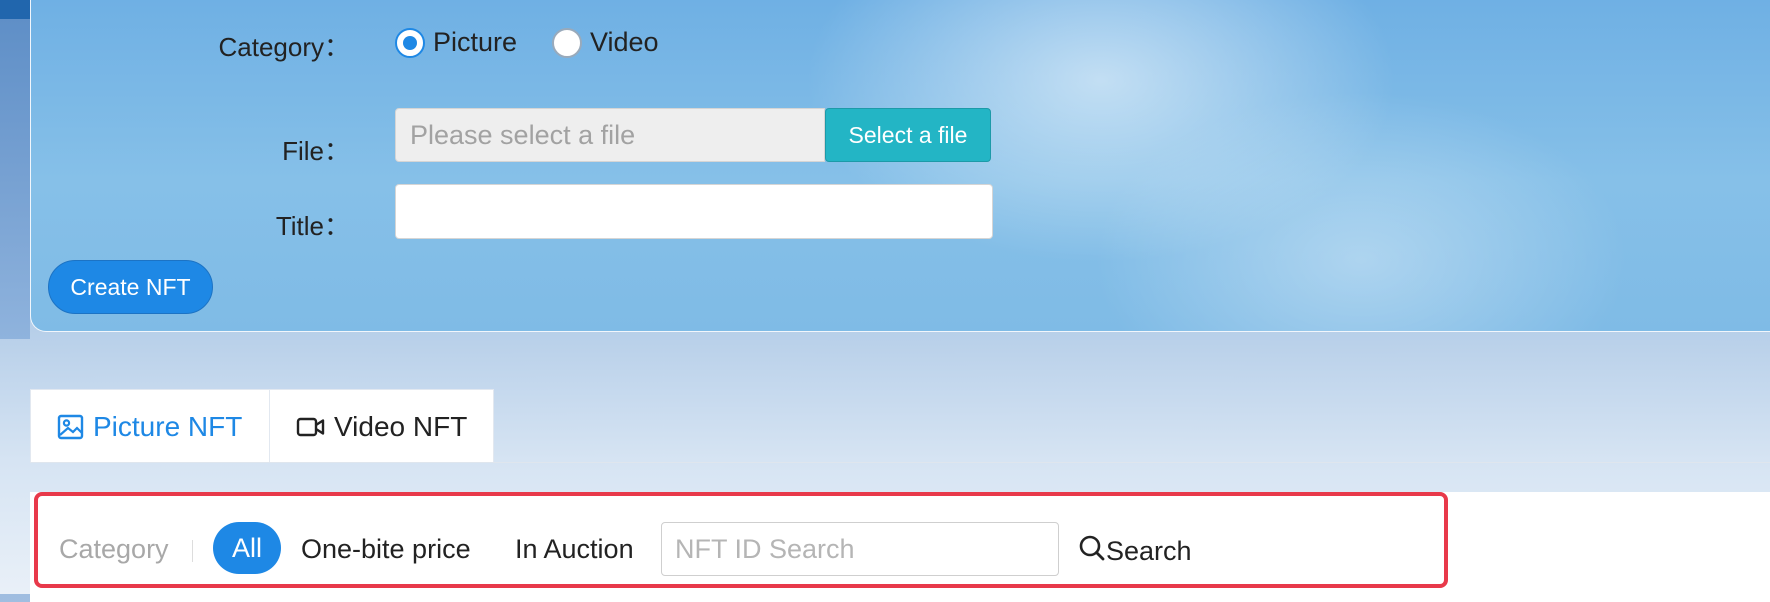 This screenshot has width=1770, height=602. What do you see at coordinates (860, 549) in the screenshot?
I see `nft-id-search-input: NFT ID Search` at bounding box center [860, 549].